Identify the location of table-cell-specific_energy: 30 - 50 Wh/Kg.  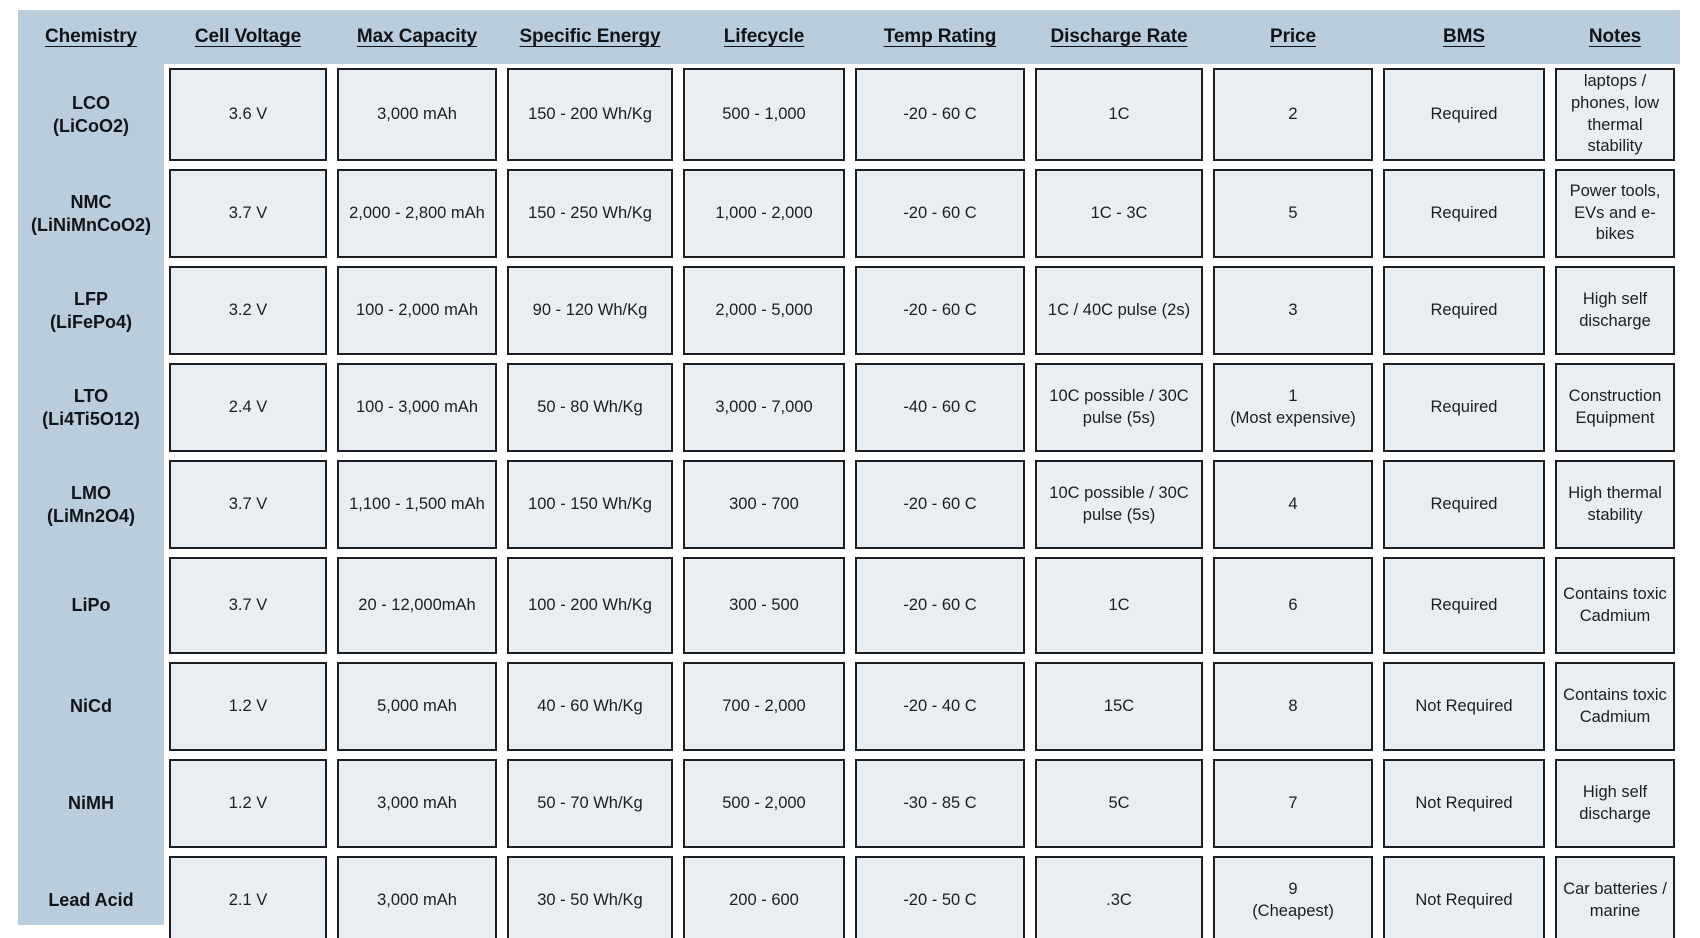
(590, 897).